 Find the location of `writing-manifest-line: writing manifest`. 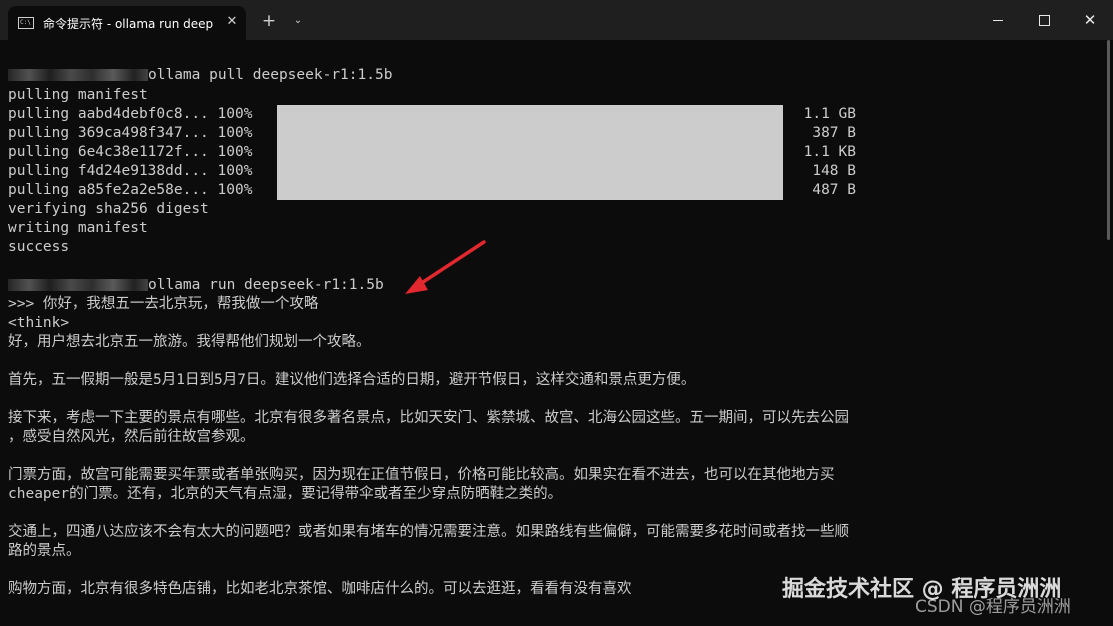

writing-manifest-line: writing manifest is located at coordinates (78, 228).